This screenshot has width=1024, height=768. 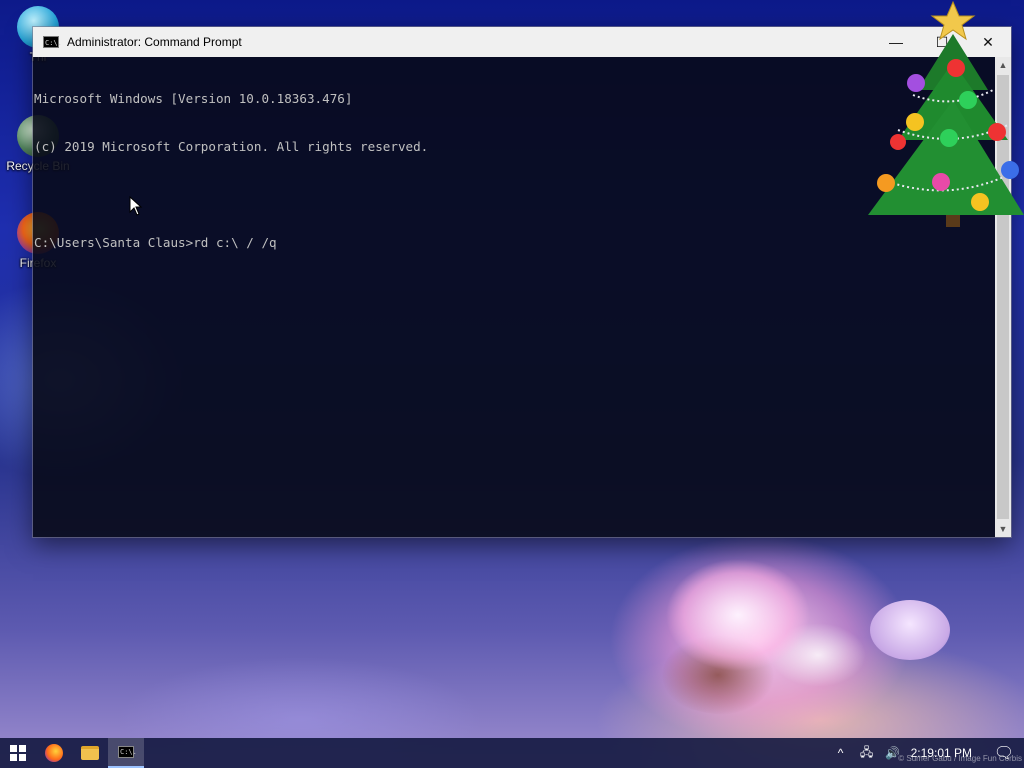 I want to click on file-explorer-icon, so click(x=90, y=753).